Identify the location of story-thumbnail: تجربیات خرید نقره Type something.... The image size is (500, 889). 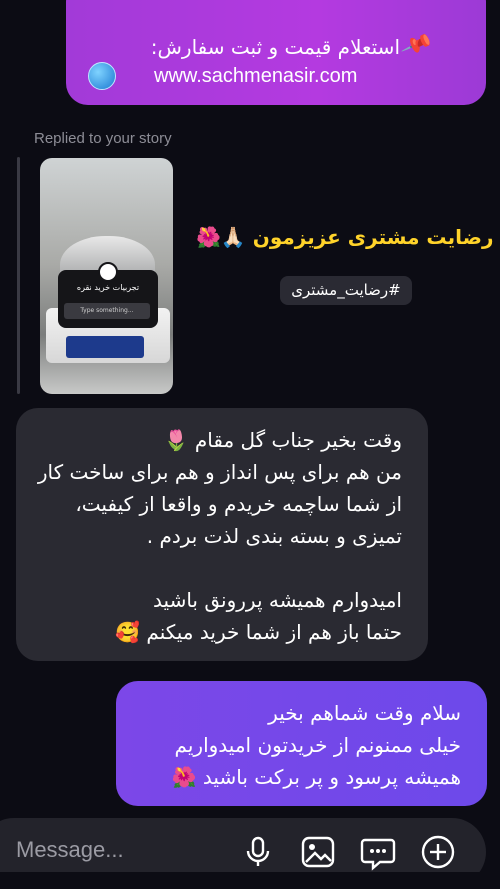
(106, 276).